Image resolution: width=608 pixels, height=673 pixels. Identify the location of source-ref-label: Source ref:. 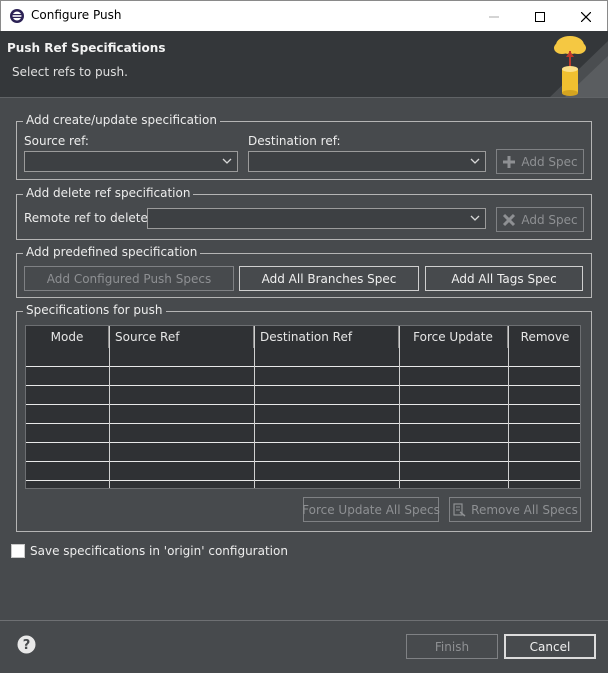
(56, 141).